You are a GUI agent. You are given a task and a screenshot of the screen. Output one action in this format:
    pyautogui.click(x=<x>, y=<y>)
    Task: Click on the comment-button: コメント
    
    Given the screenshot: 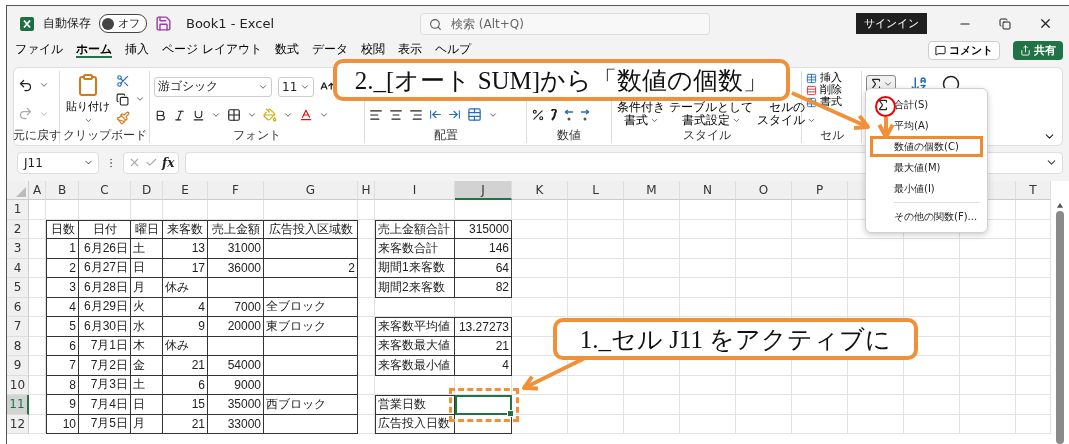 What is the action you would take?
    pyautogui.click(x=964, y=50)
    